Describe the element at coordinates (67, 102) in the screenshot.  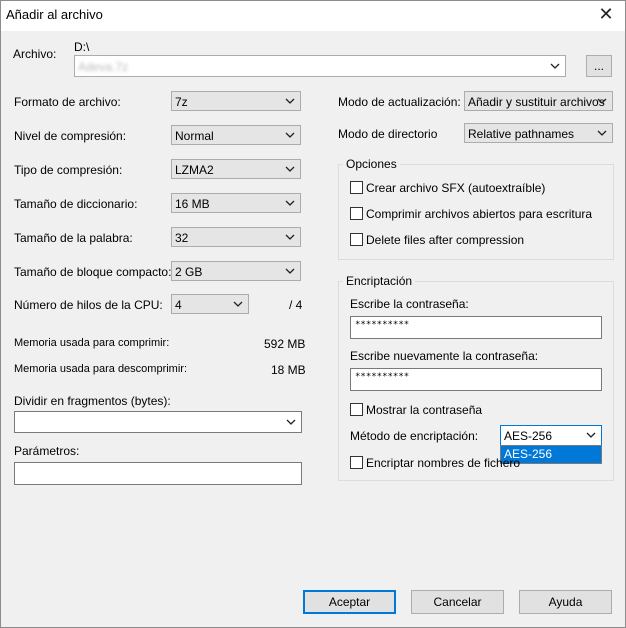
I see `format-label: Formato de archivo:` at that location.